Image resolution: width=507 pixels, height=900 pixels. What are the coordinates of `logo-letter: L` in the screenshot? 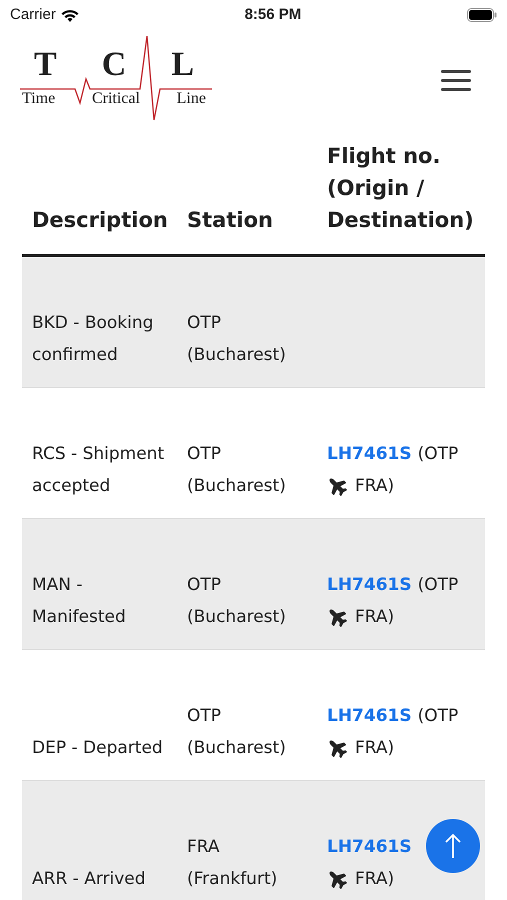 It's located at (182, 65).